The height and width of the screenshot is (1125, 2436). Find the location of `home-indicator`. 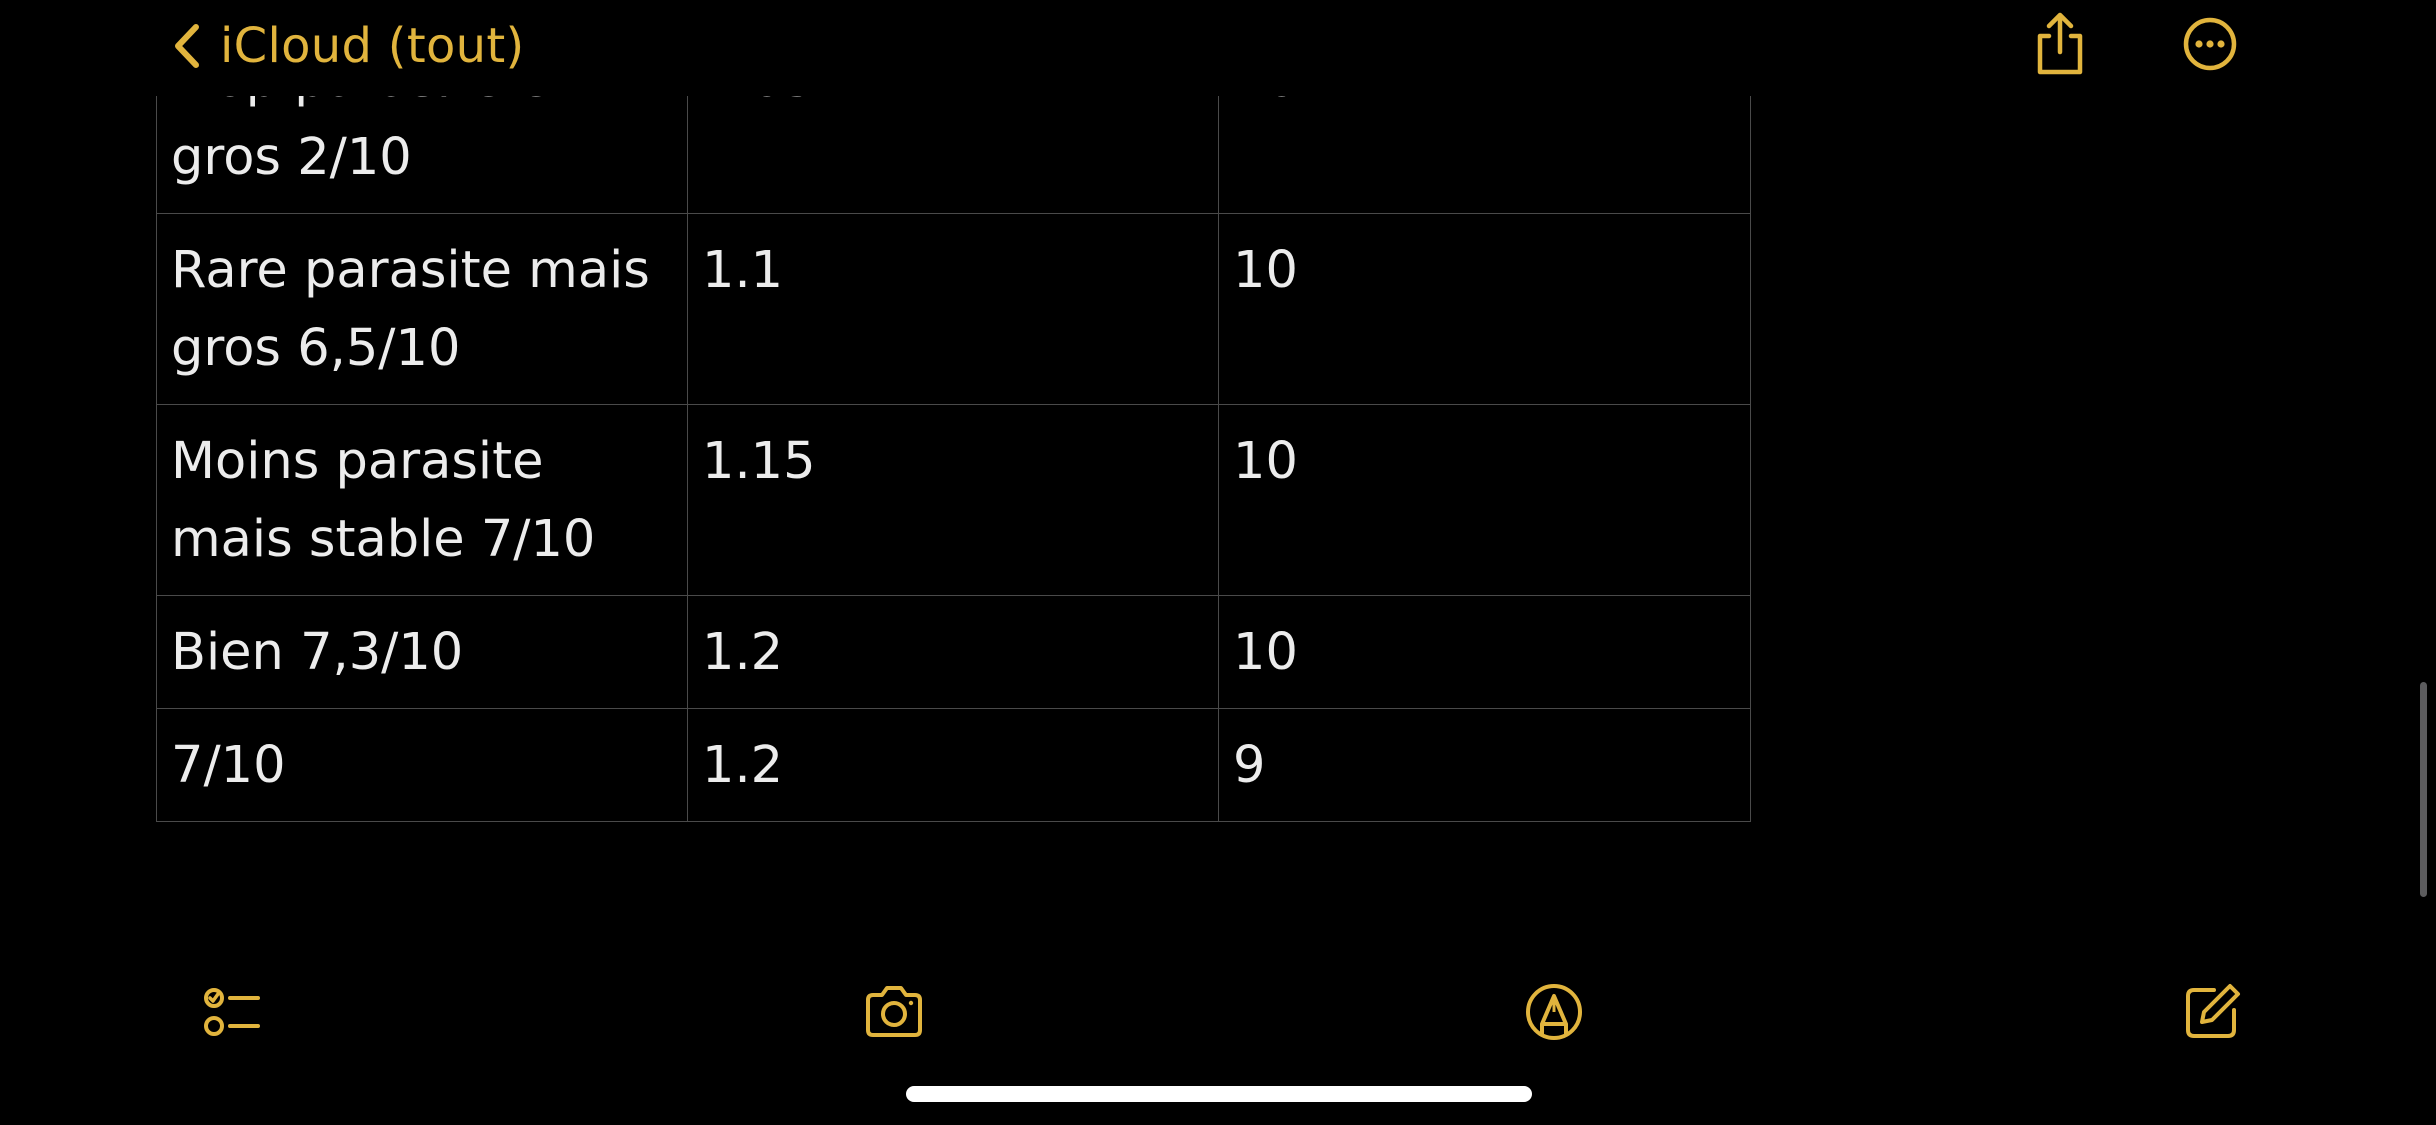

home-indicator is located at coordinates (1219, 1094).